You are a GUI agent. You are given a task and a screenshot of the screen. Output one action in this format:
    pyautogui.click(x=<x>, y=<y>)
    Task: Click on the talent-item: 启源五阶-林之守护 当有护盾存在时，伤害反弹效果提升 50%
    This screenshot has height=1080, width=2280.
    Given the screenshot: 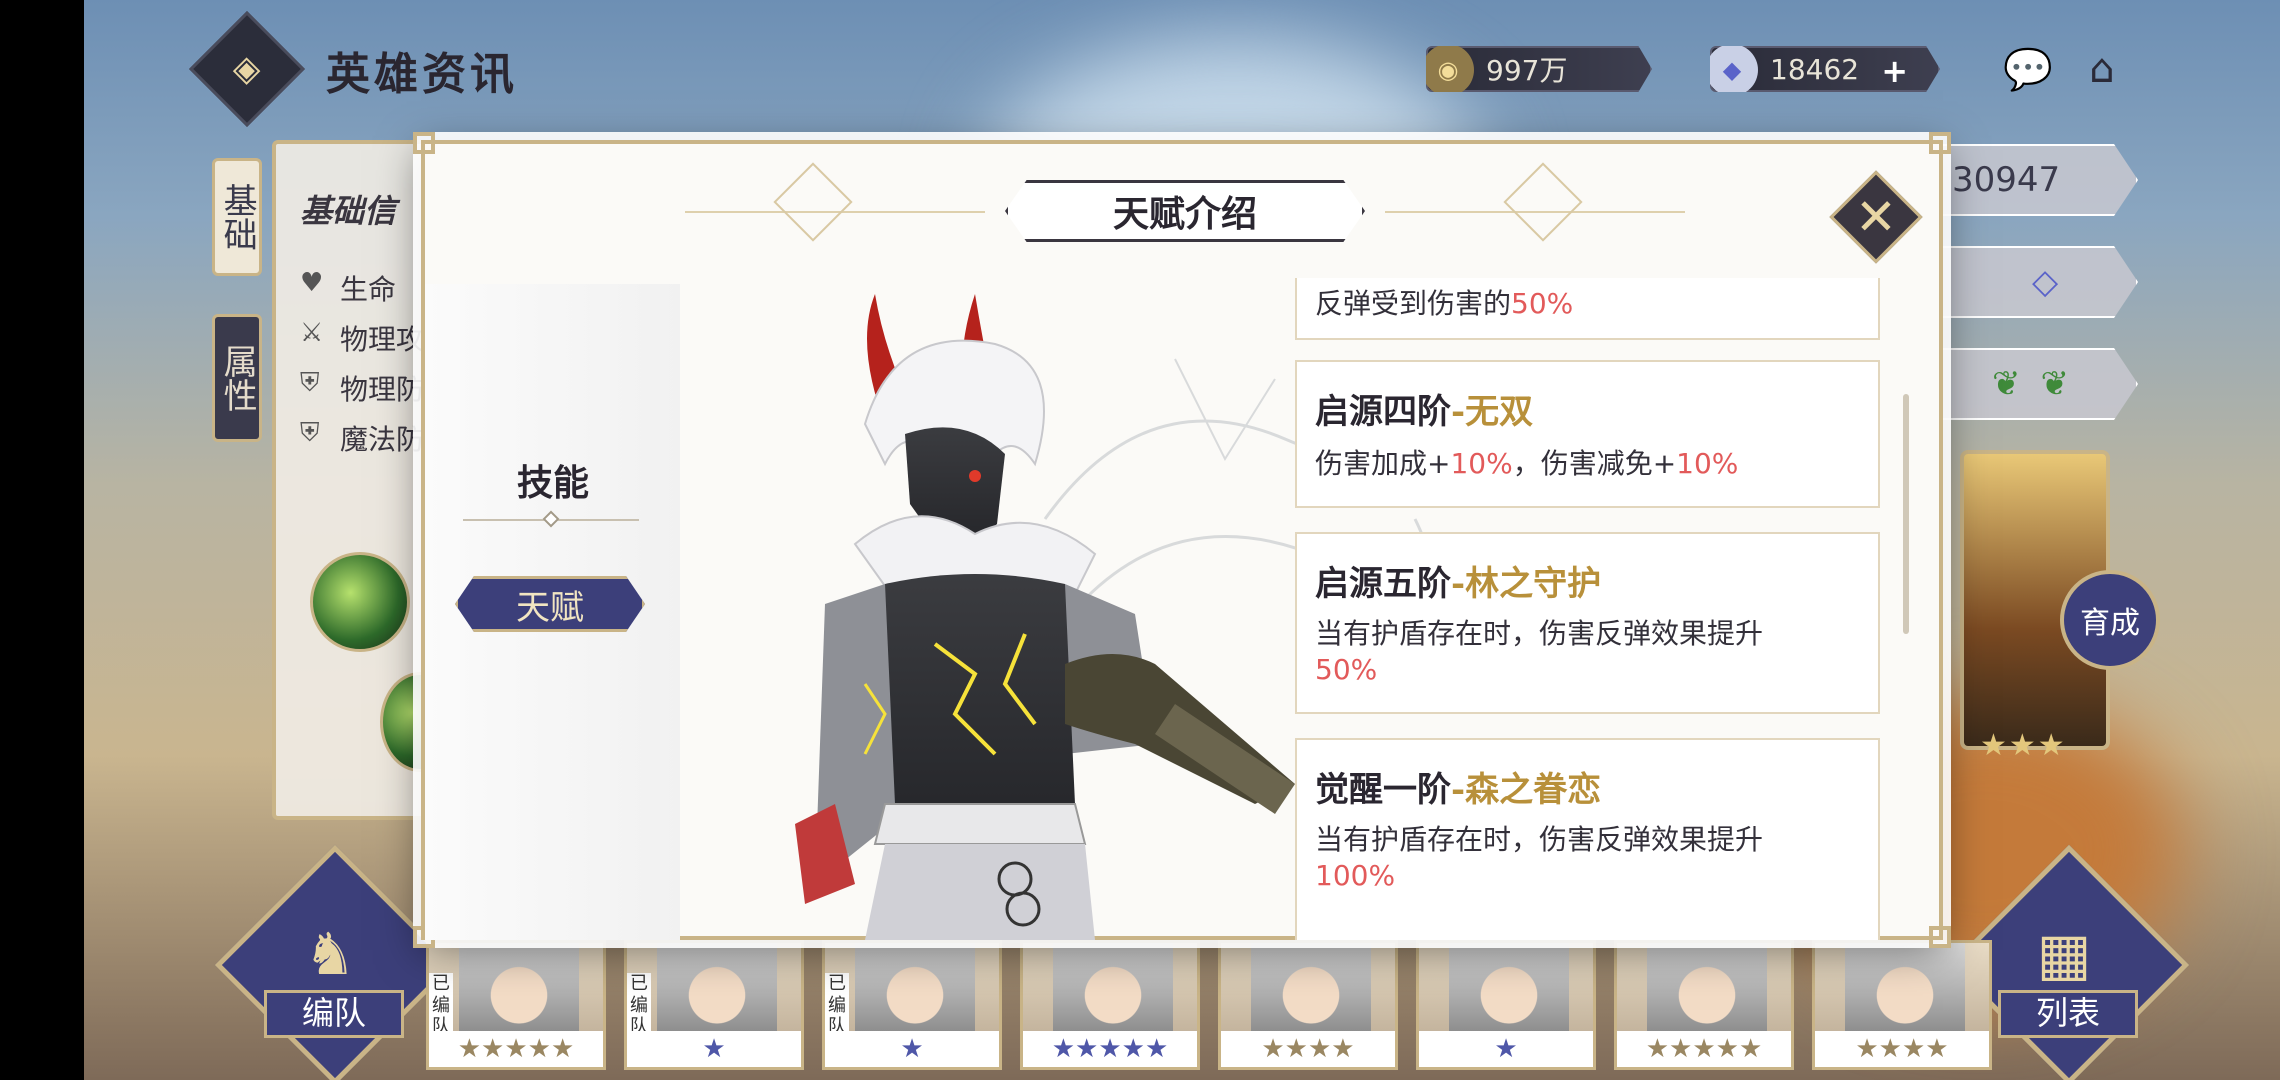 What is the action you would take?
    pyautogui.click(x=1587, y=623)
    